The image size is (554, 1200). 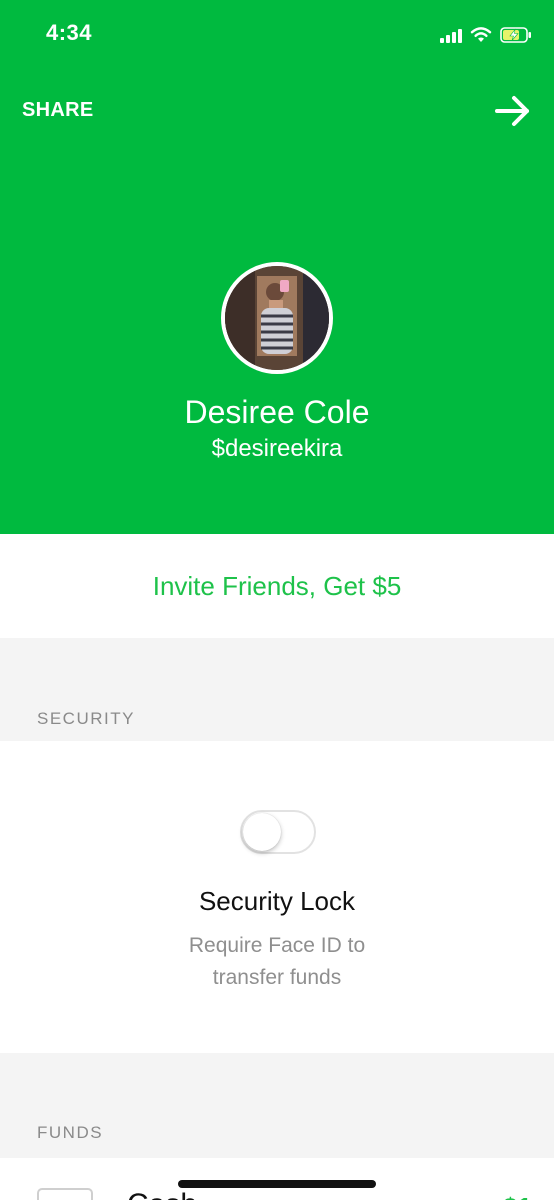 I want to click on invite-row: Invite Friends, Get $5, so click(x=277, y=586).